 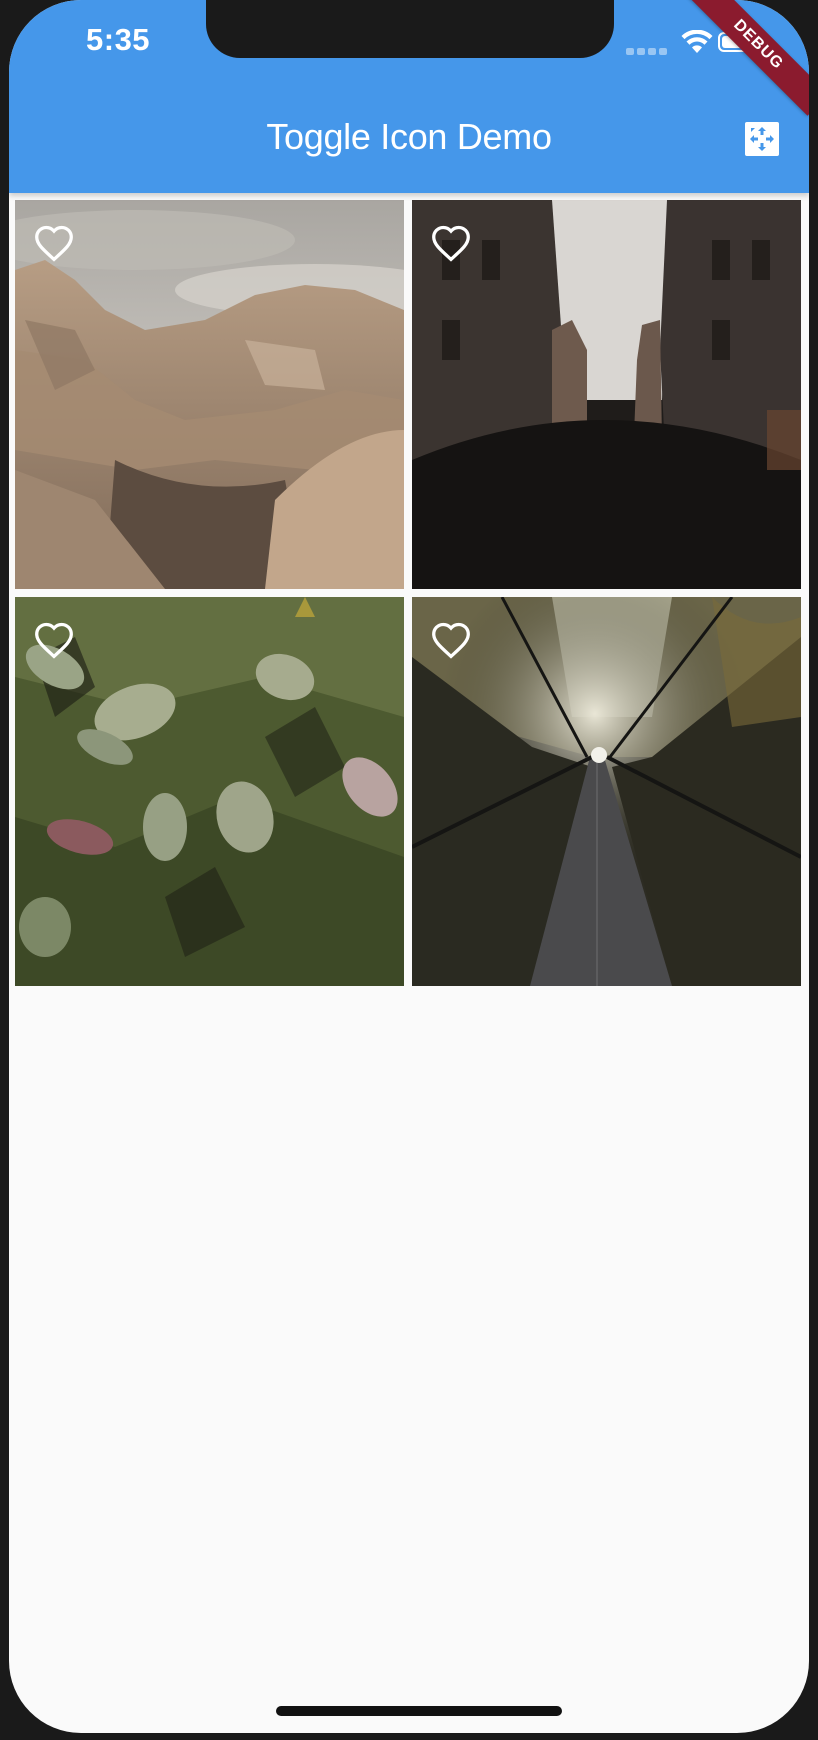 I want to click on device-notch, so click(x=410, y=29).